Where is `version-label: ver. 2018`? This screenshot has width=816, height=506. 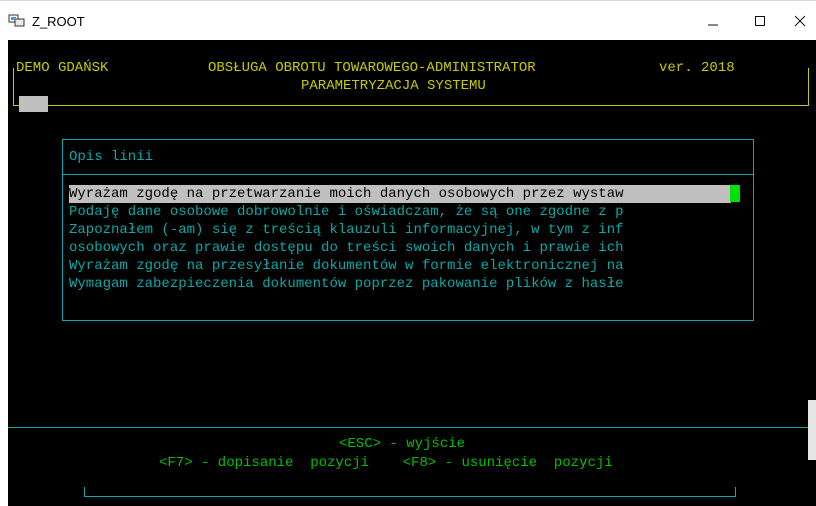
version-label: ver. 2018 is located at coordinates (697, 68).